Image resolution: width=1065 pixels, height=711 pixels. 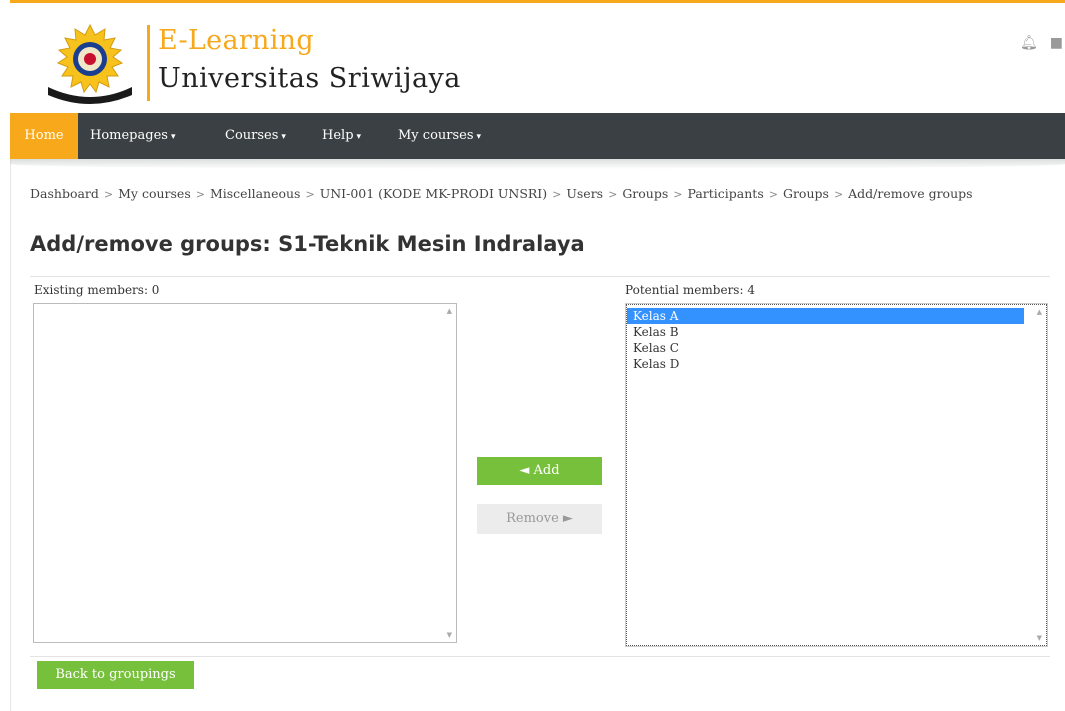 What do you see at coordinates (129, 135) in the screenshot?
I see `nav-homepages-label: Homepages` at bounding box center [129, 135].